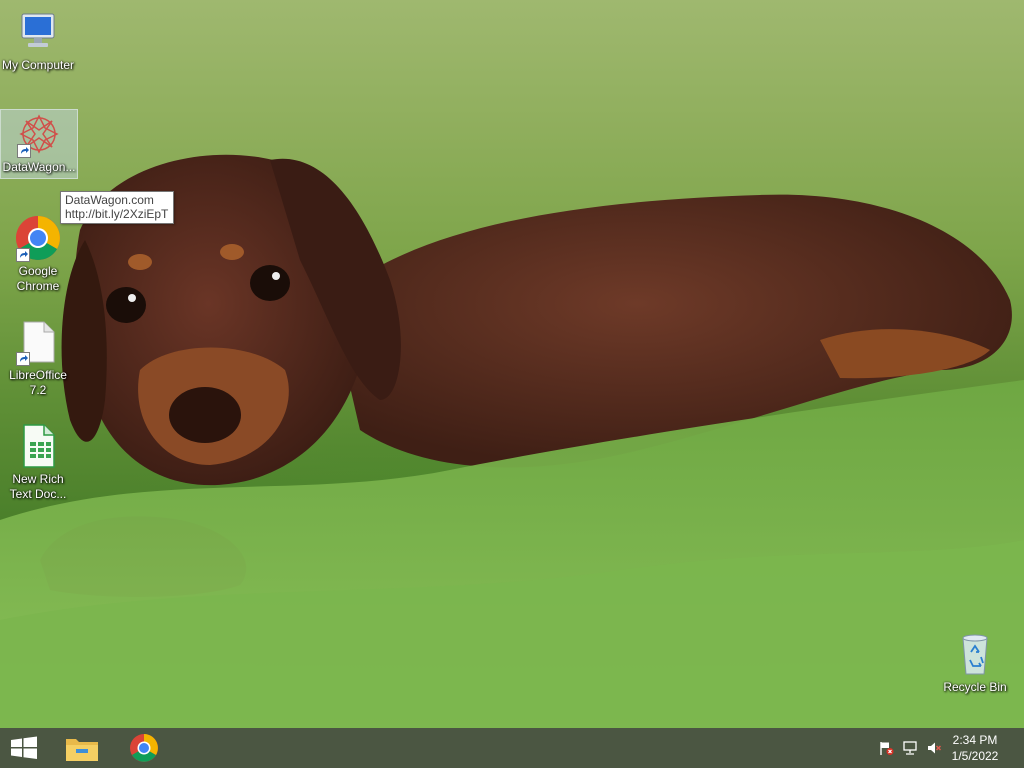 The image size is (1024, 773). I want to click on taskbar-file-explorer, so click(82, 748).